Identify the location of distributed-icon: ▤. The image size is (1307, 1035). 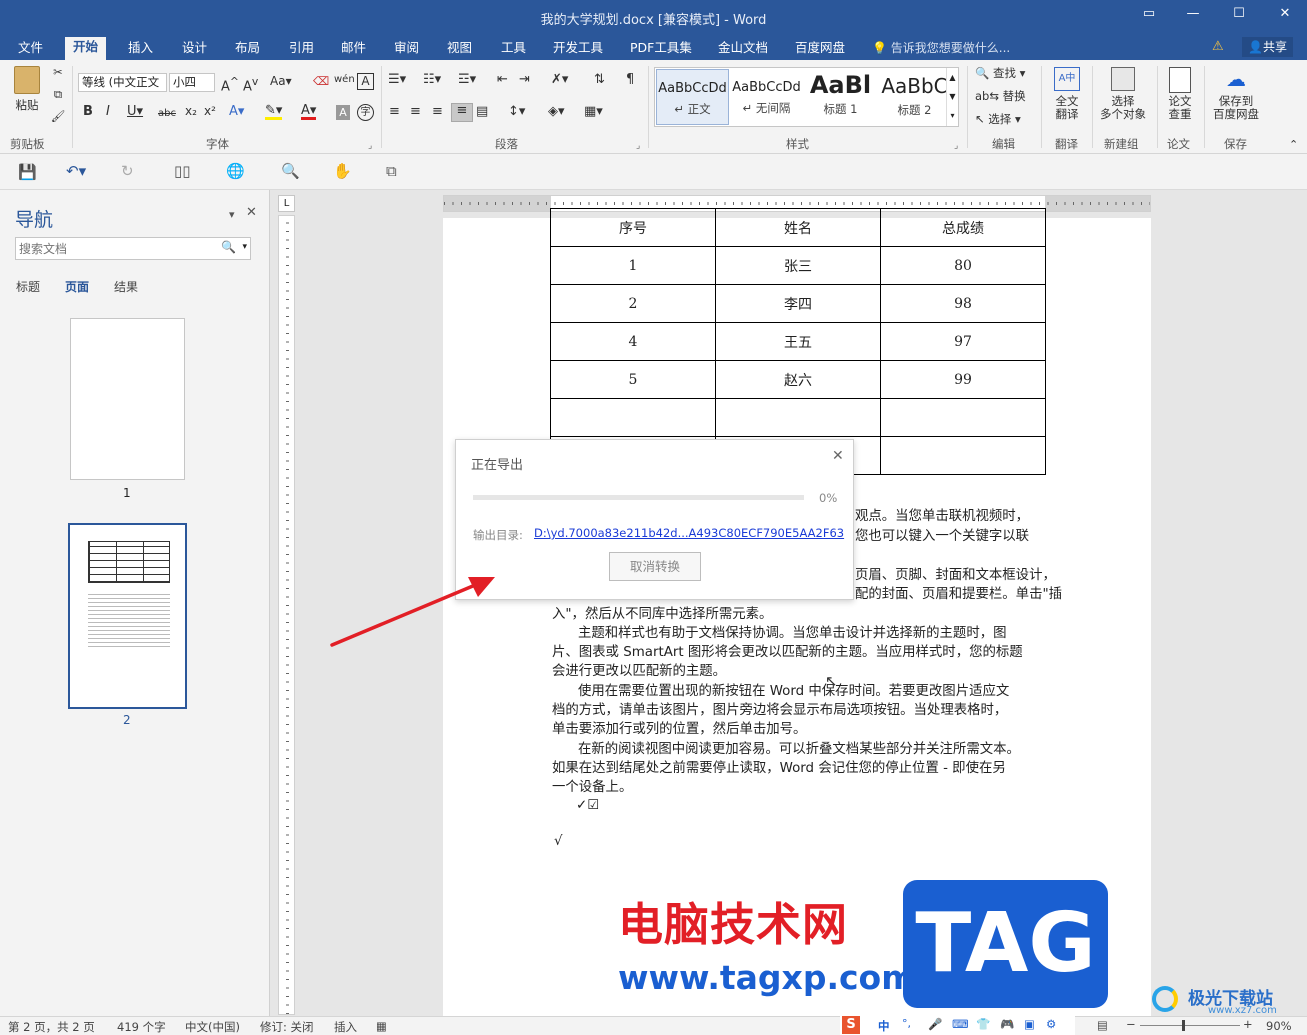
(482, 111).